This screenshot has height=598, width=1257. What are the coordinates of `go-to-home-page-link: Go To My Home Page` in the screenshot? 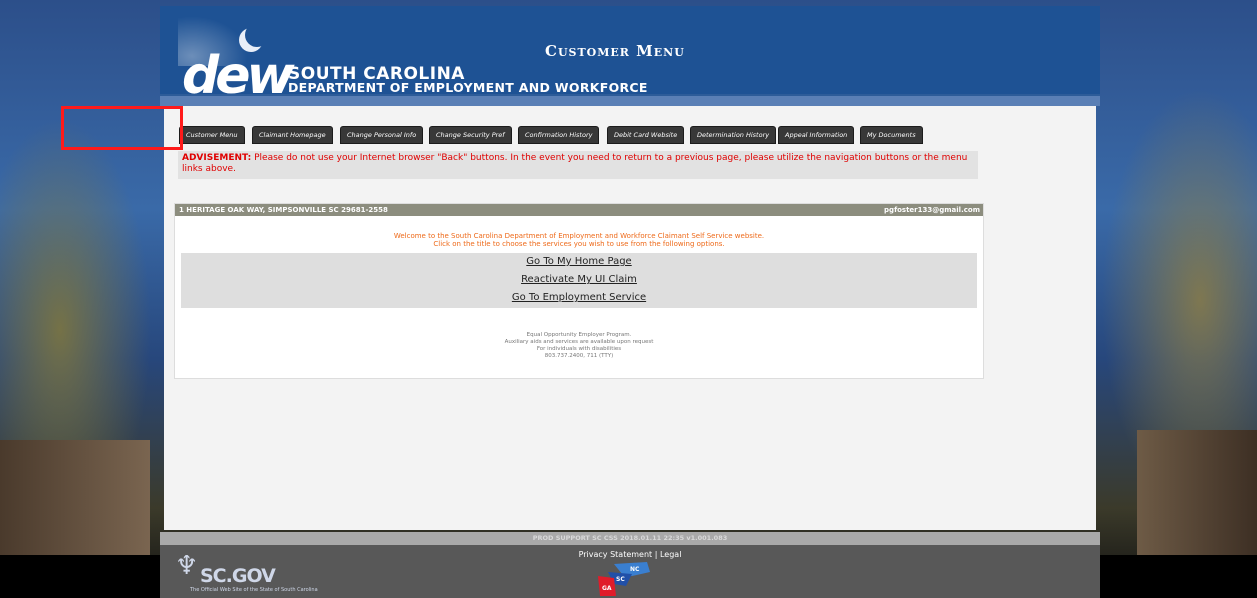 It's located at (579, 261).